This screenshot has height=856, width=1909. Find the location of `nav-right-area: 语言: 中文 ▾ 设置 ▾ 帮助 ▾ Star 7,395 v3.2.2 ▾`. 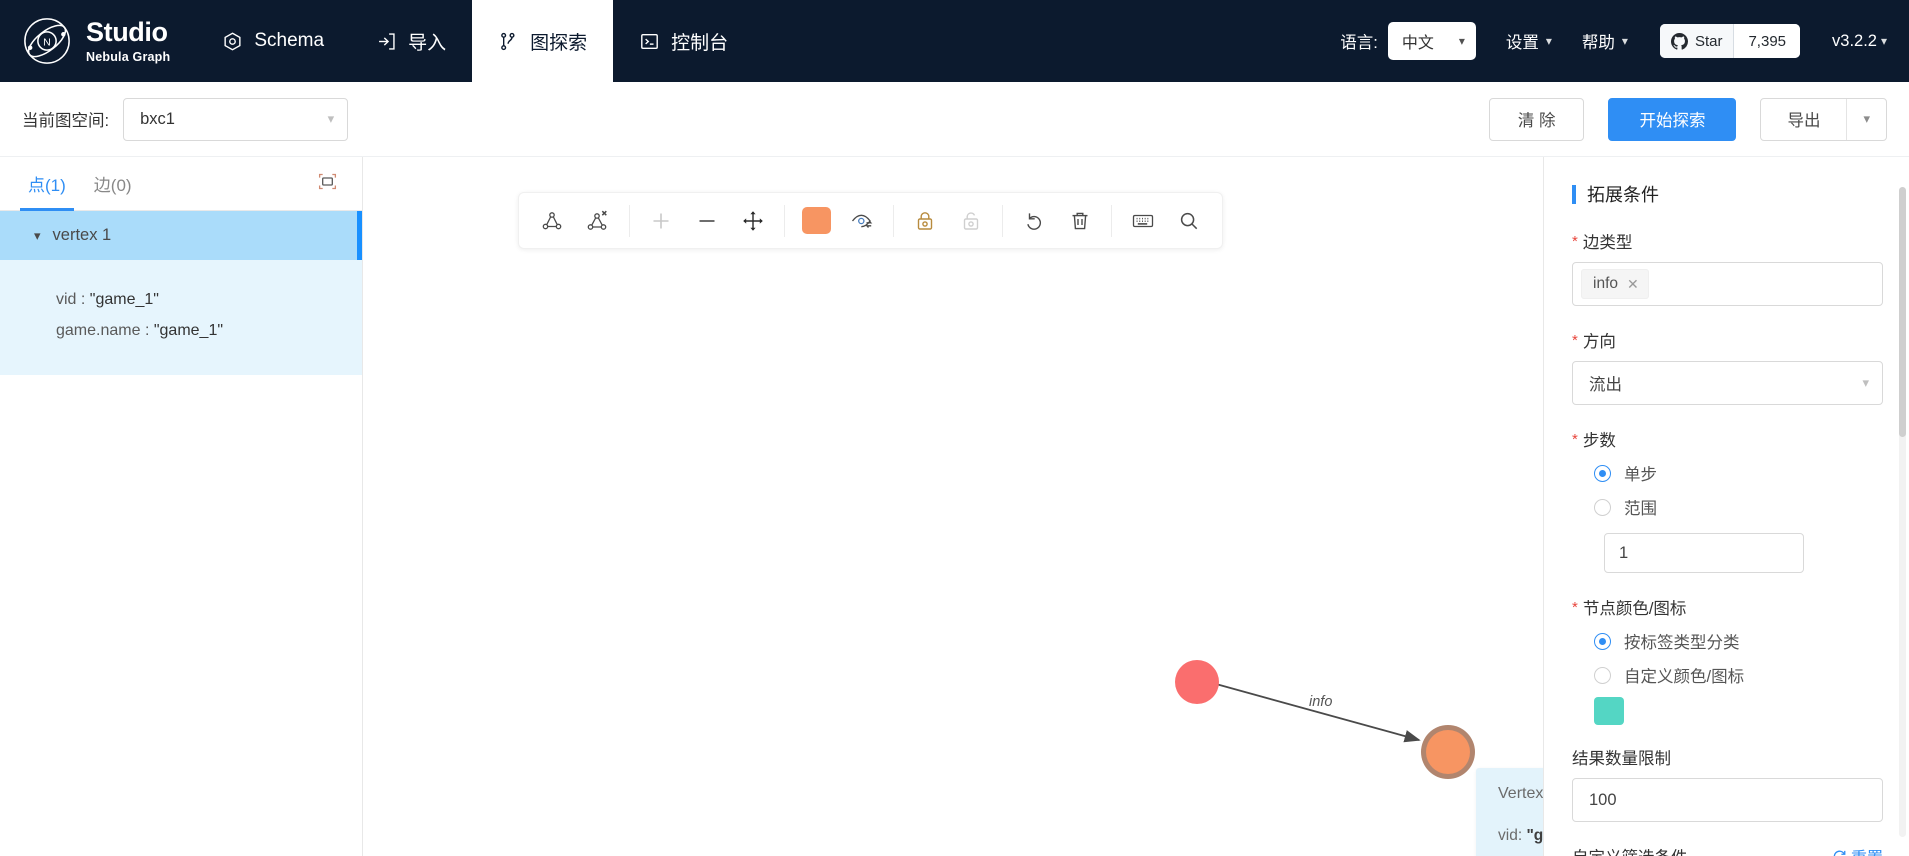

nav-right-area: 语言: 中文 ▾ 设置 ▾ 帮助 ▾ Star 7,395 v3.2.2 ▾ is located at coordinates (1624, 41).